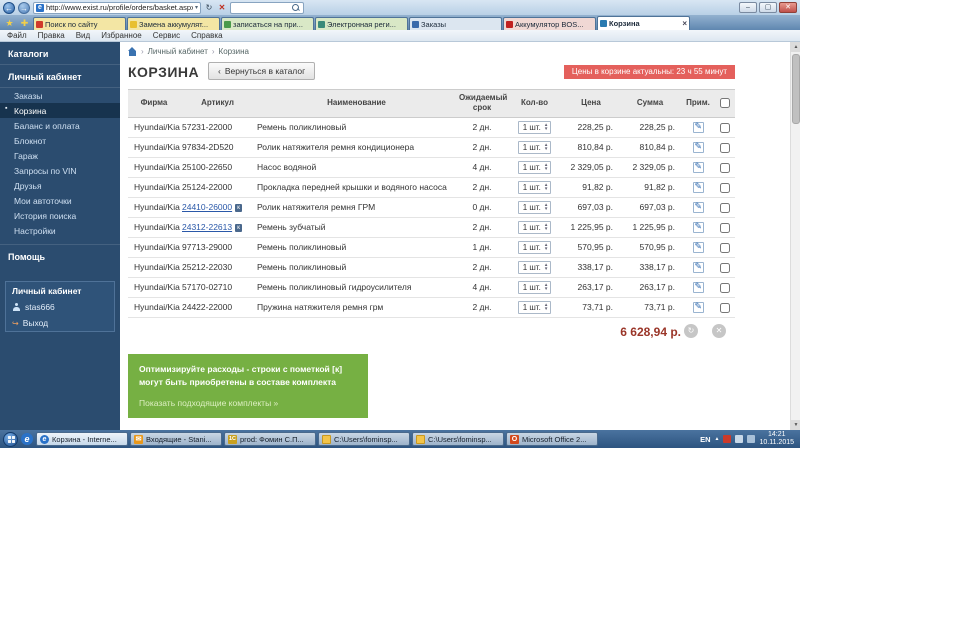  What do you see at coordinates (725, 103) in the screenshot?
I see `select-all-checkbox` at bounding box center [725, 103].